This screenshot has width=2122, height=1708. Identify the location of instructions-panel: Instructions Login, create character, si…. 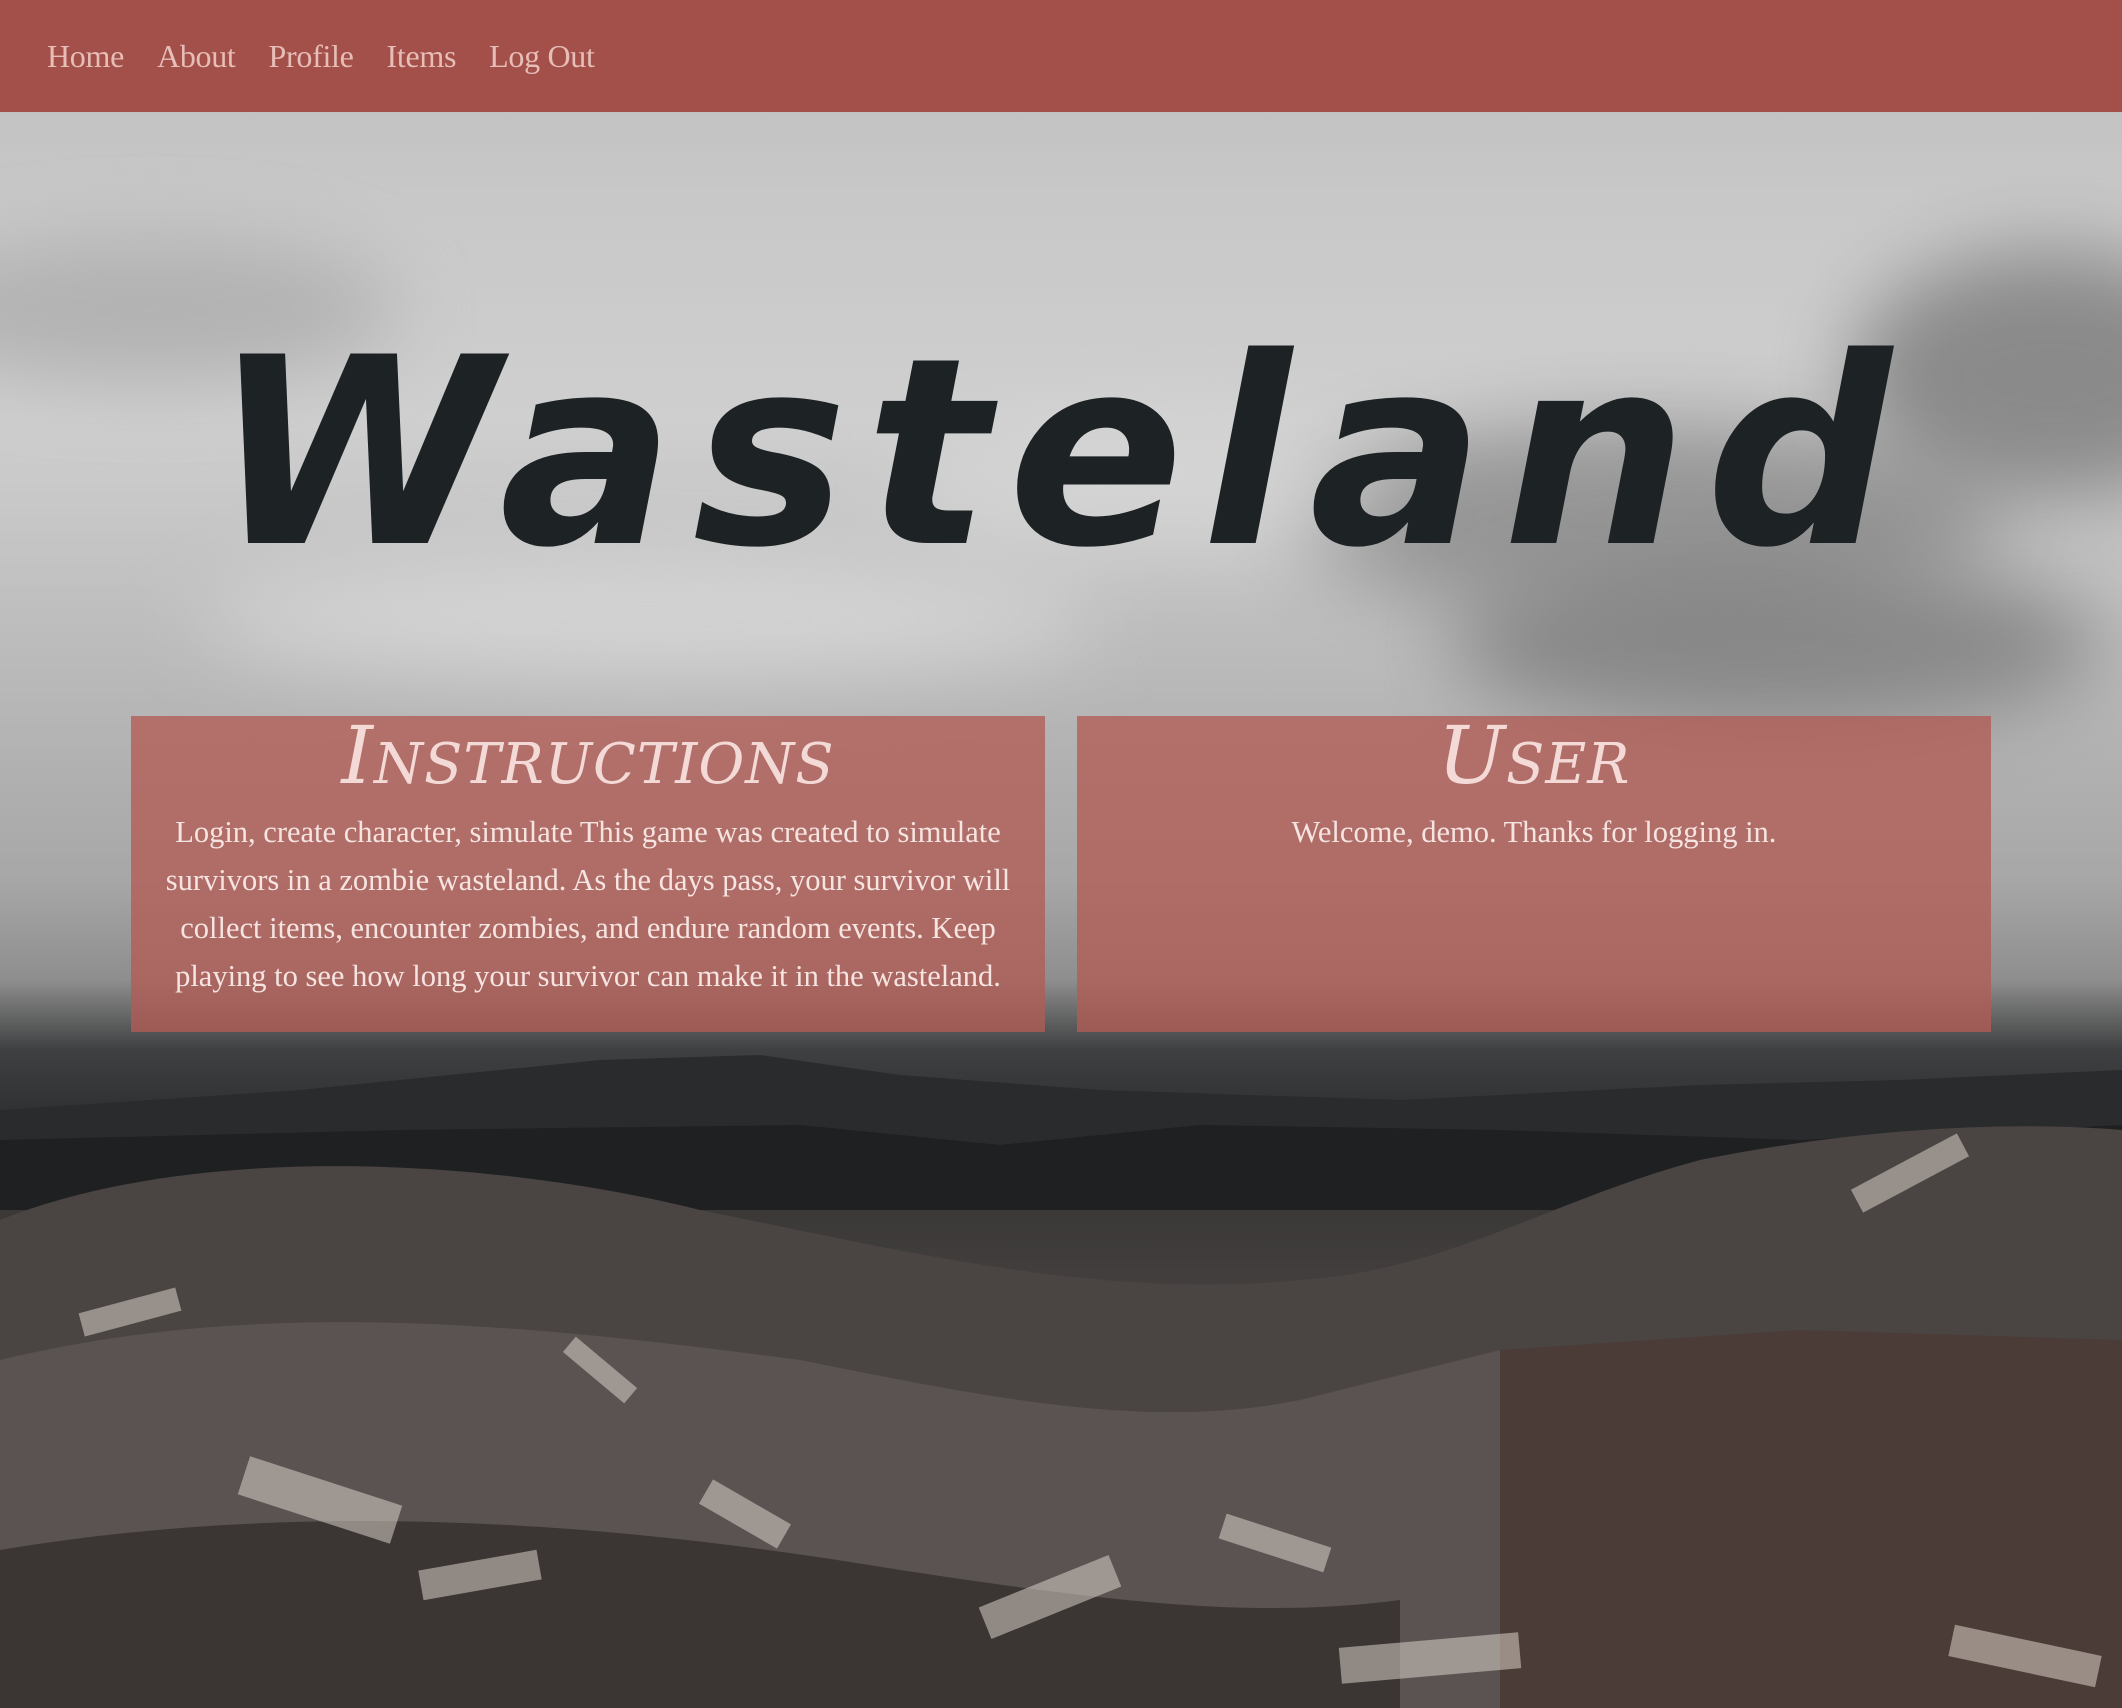
(588, 874).